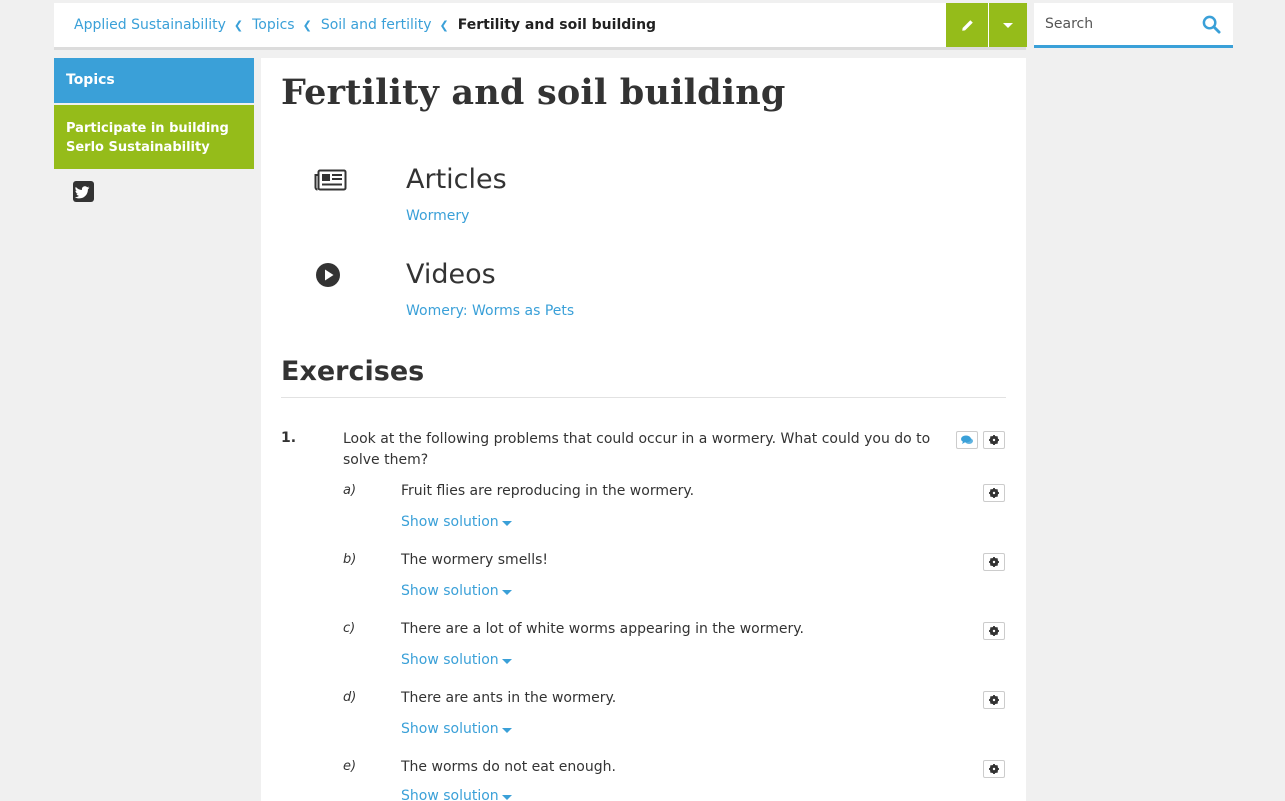  I want to click on play-circle-icon, so click(328, 275).